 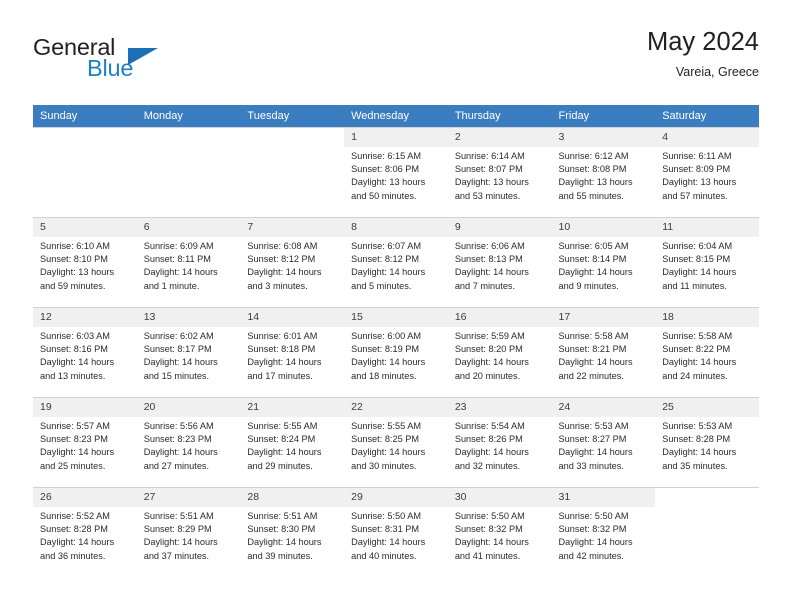 I want to click on day-number: 23, so click(x=499, y=407).